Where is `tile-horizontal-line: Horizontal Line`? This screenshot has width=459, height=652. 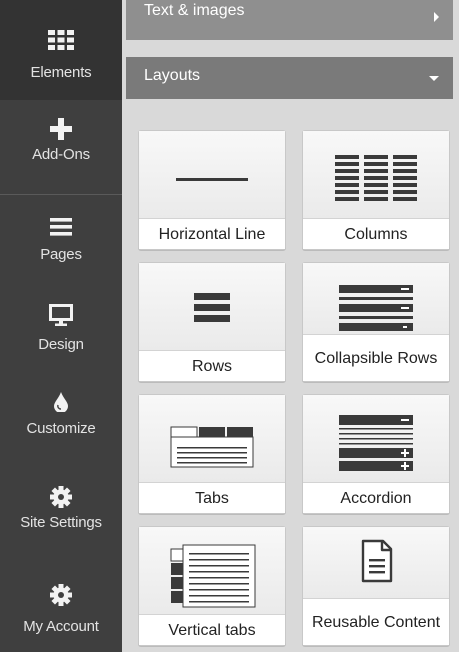 tile-horizontal-line: Horizontal Line is located at coordinates (212, 190).